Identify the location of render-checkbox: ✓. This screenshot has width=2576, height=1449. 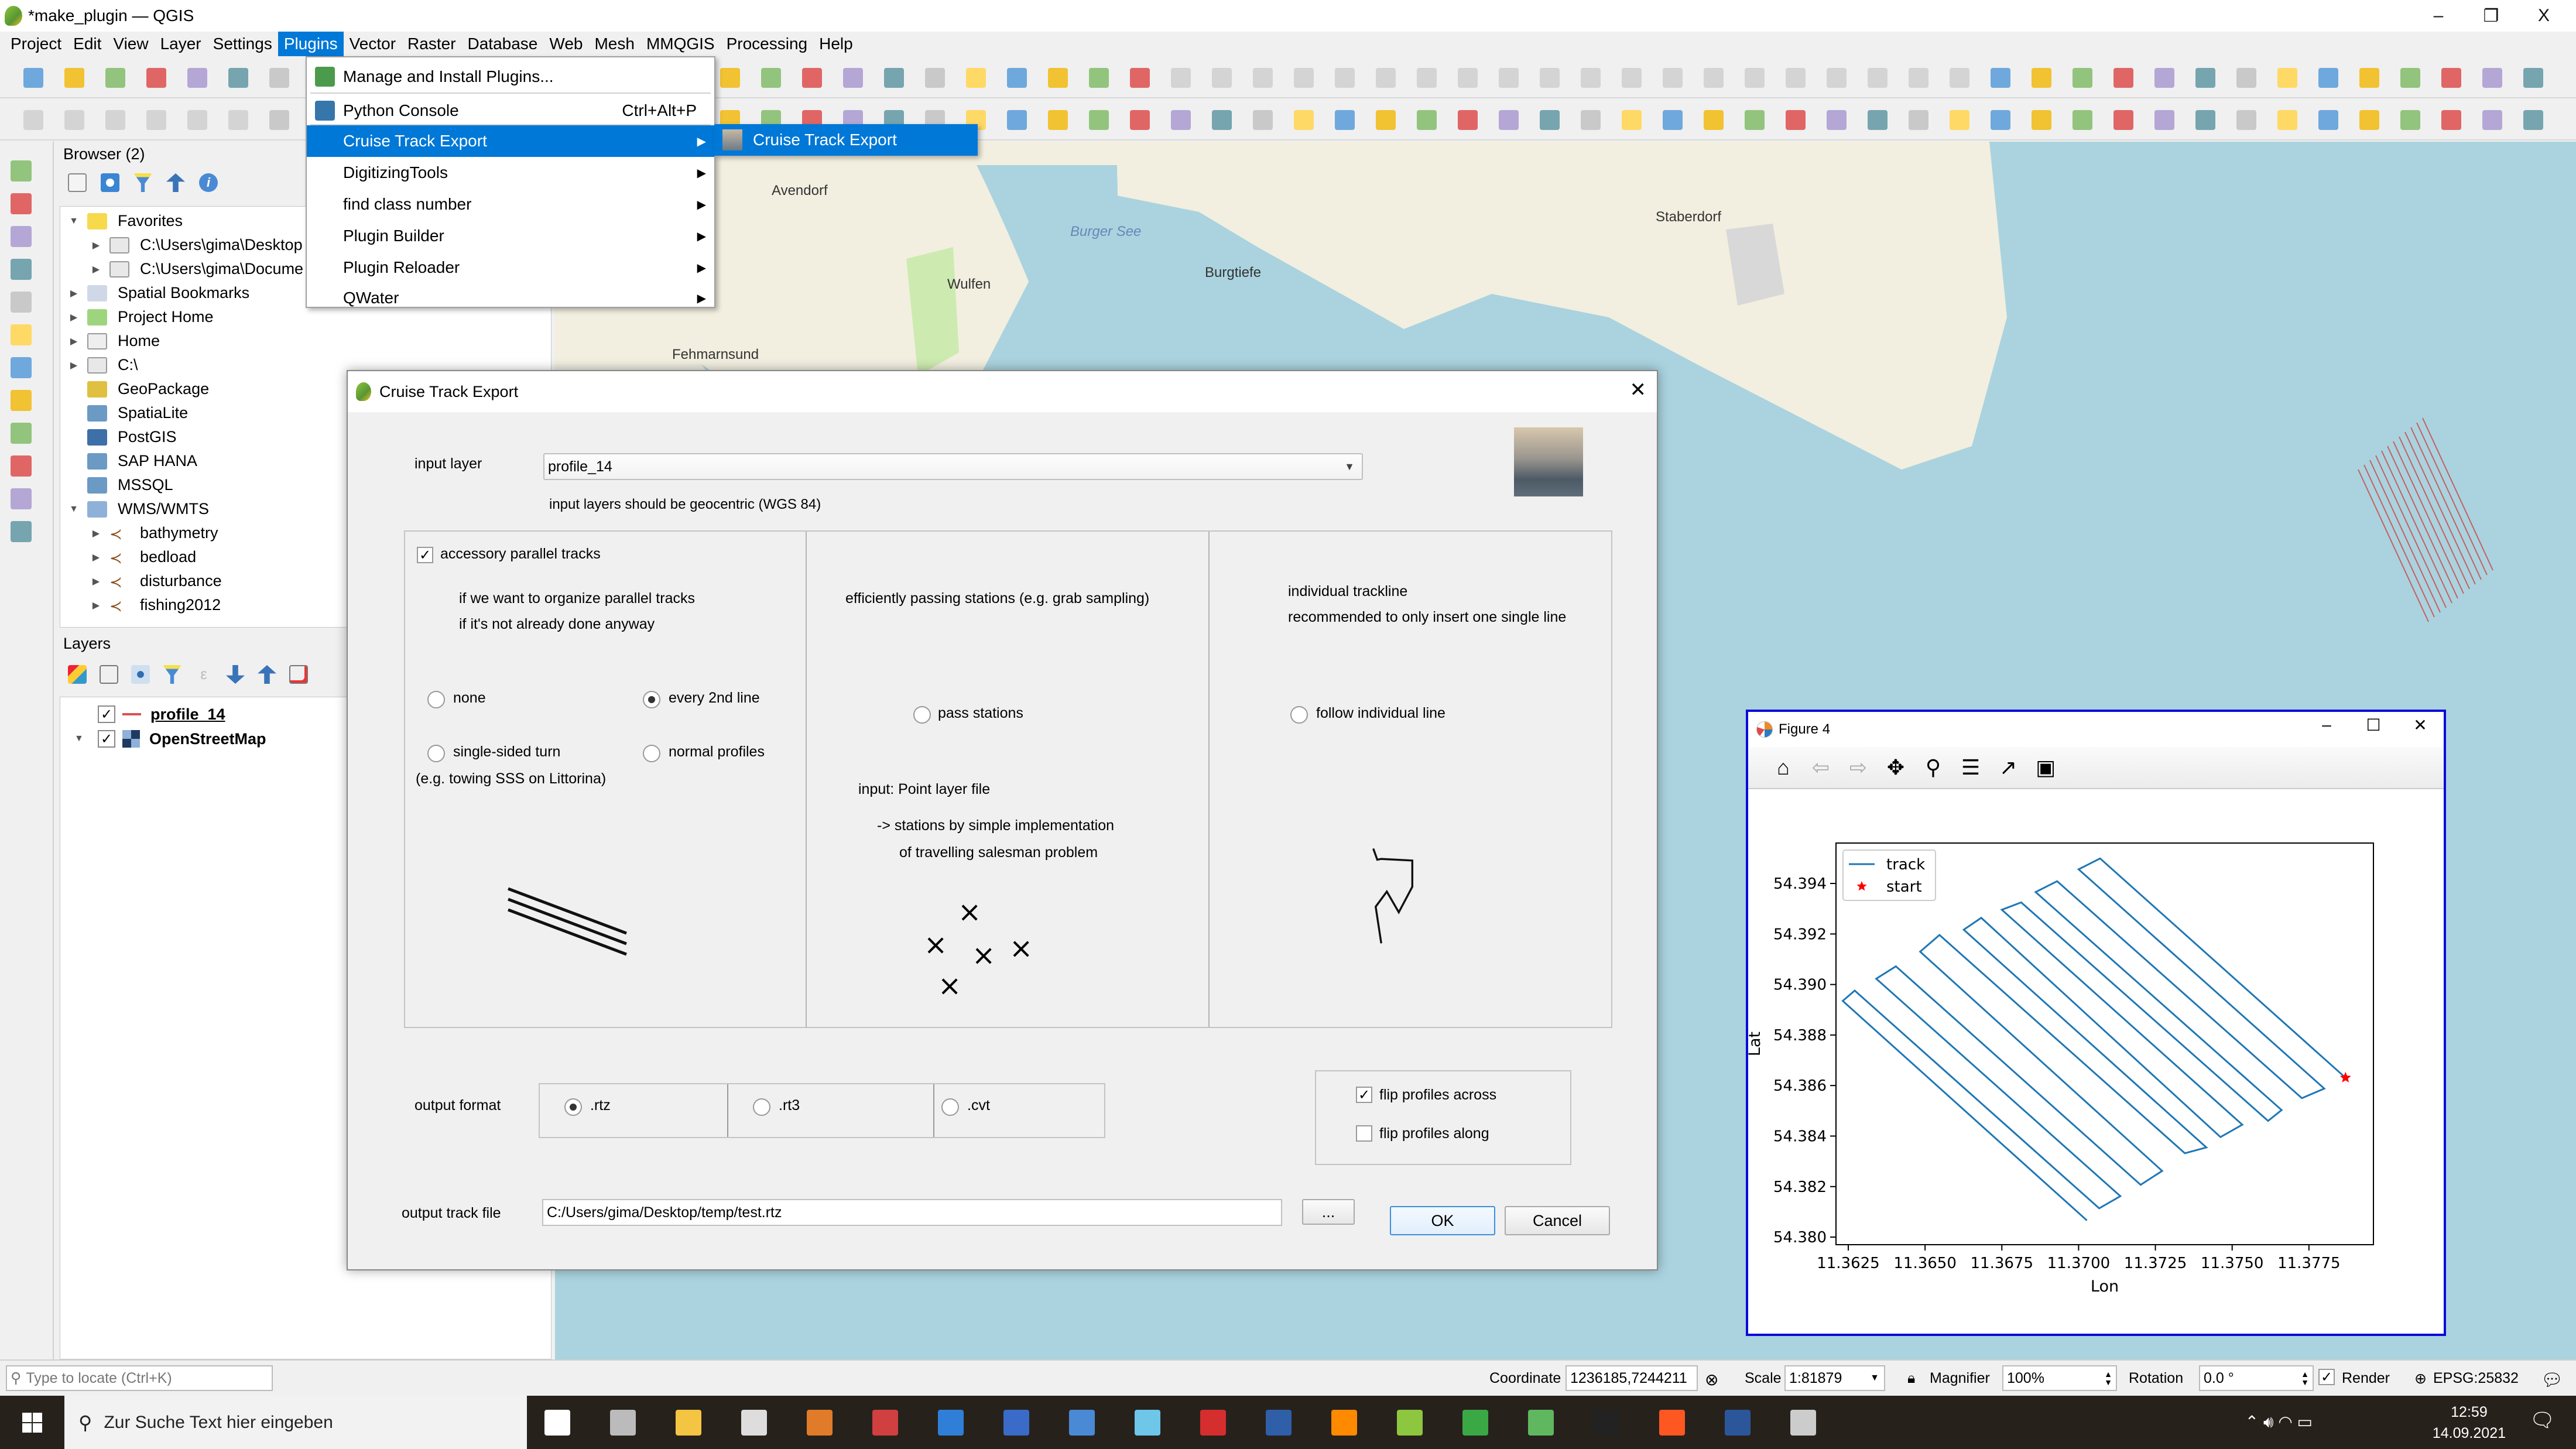
(2326, 1377).